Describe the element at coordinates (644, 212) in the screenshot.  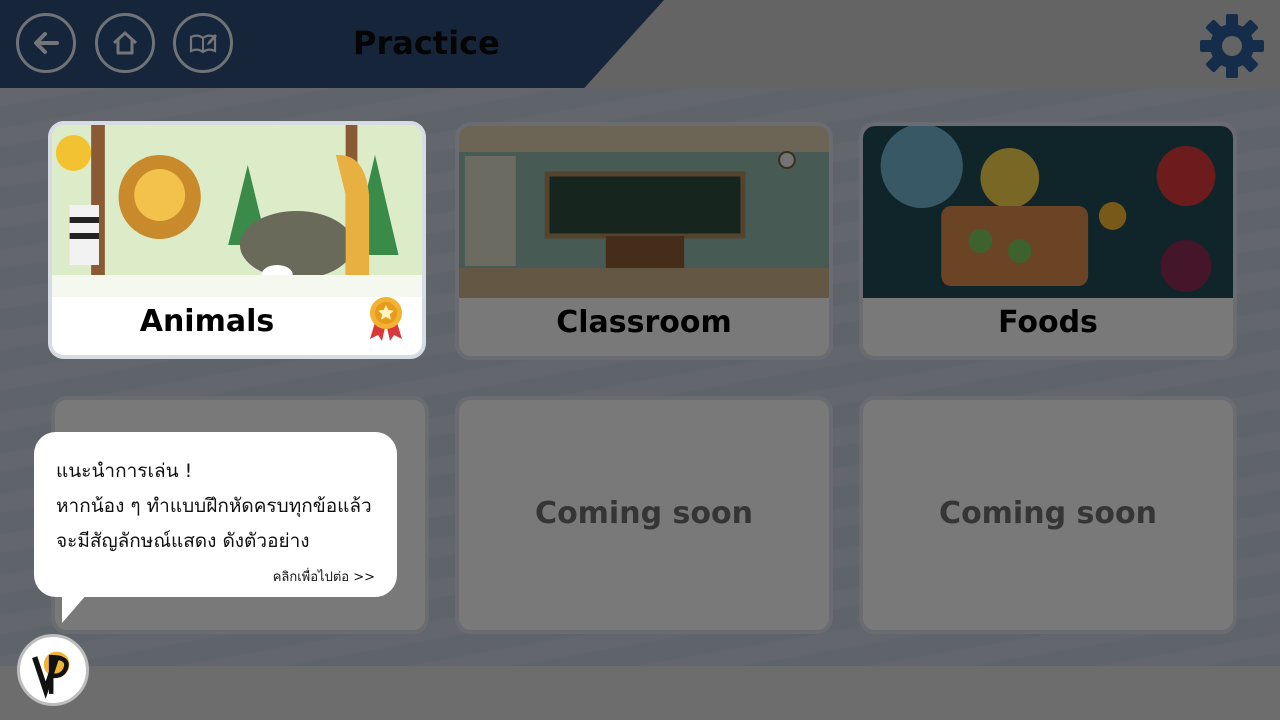
I see `classroom-illustration` at that location.